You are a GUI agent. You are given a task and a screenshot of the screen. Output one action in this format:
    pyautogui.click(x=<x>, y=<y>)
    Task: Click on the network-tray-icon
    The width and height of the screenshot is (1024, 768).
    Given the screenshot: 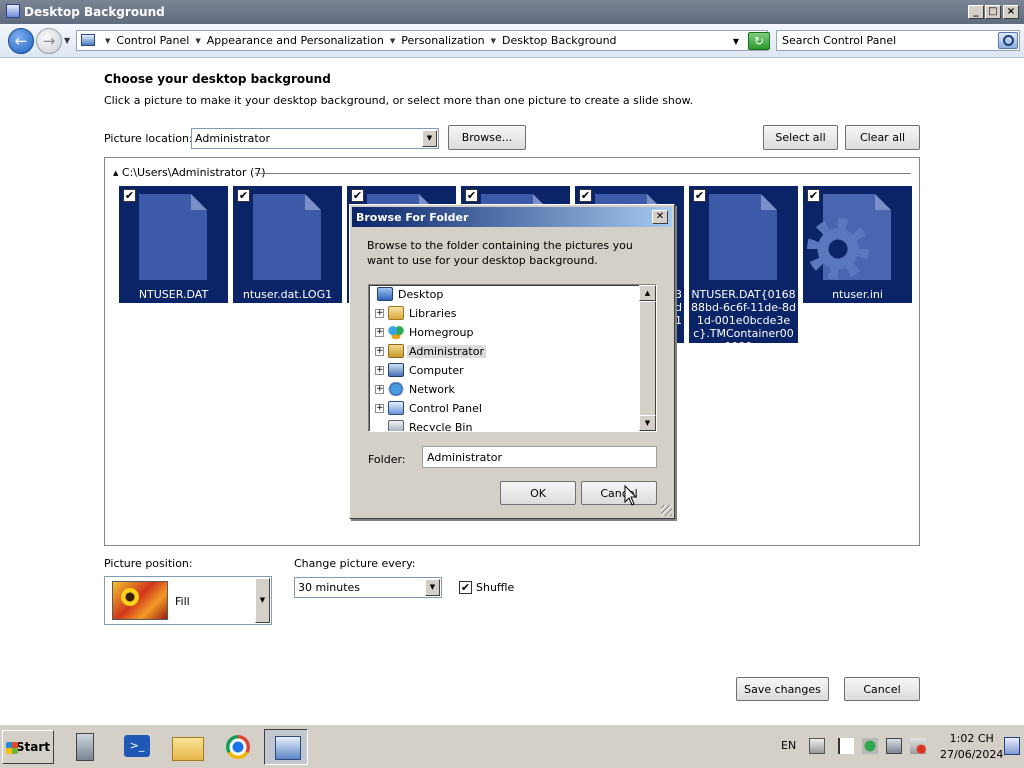 What is the action you would take?
    pyautogui.click(x=894, y=746)
    